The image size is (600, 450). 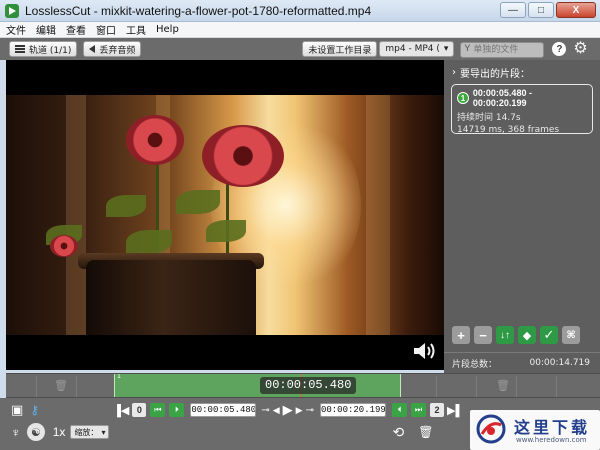 I want to click on working-dir-label: 未设置工作目录, so click(x=340, y=50).